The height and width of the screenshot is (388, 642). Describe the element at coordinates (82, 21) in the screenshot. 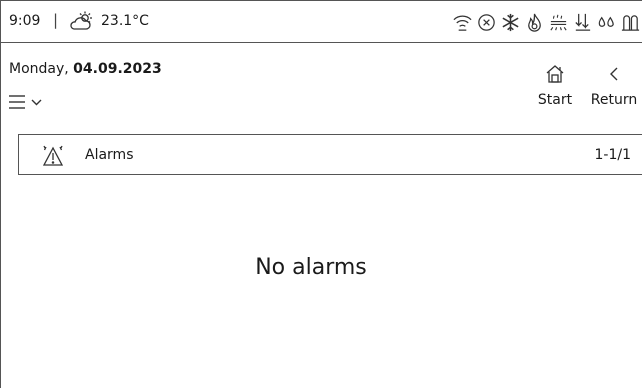

I see `partly-sunny-icon` at that location.